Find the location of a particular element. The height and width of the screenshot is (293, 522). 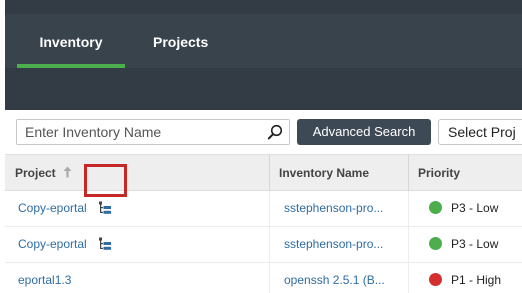

tab-inventory-label: Inventory is located at coordinates (71, 42).